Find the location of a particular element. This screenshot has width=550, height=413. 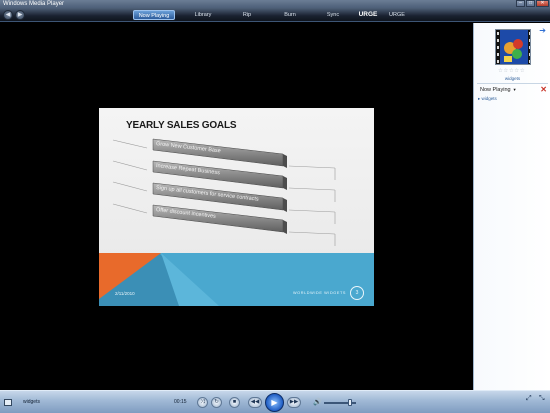

forward-icon: ▶ is located at coordinates (20, 15).